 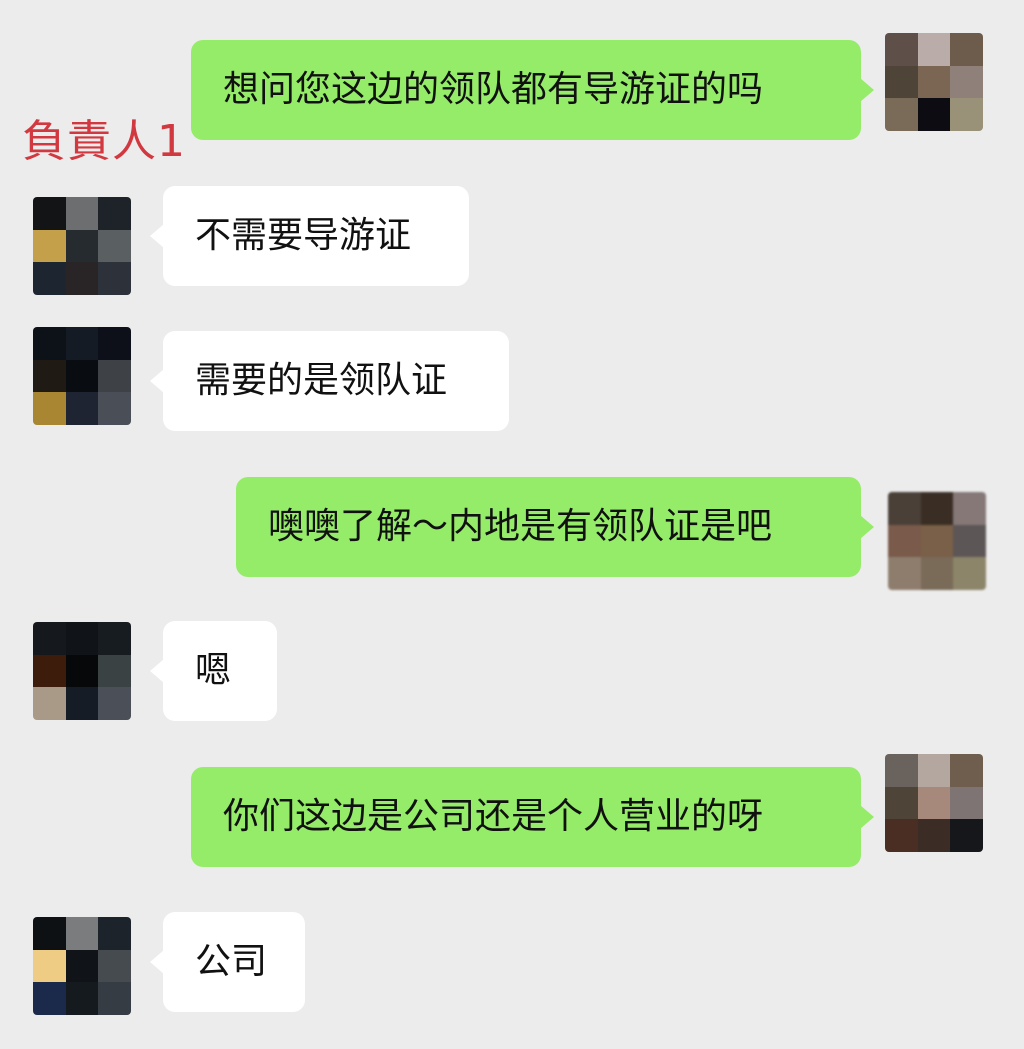 What do you see at coordinates (309, 236) in the screenshot?
I see `message-bubble-incoming: 不需要导游证` at bounding box center [309, 236].